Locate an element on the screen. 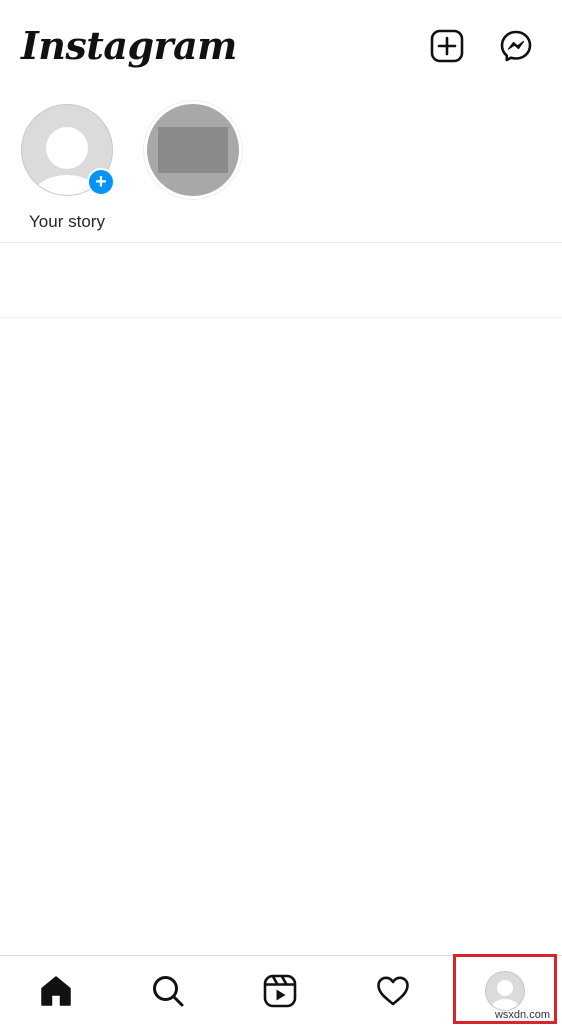 The height and width of the screenshot is (1029, 562). stories-tray: + Your story is located at coordinates (281, 169).